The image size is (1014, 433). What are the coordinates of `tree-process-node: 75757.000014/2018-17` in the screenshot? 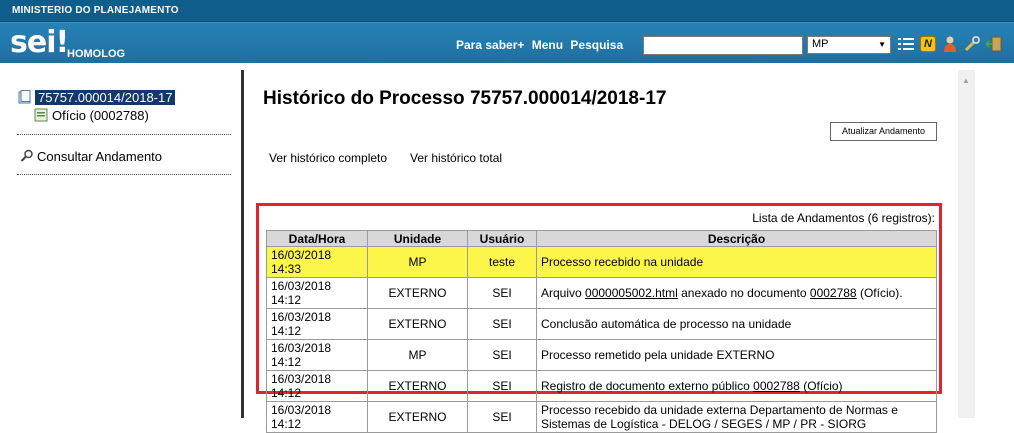 It's located at (97, 97).